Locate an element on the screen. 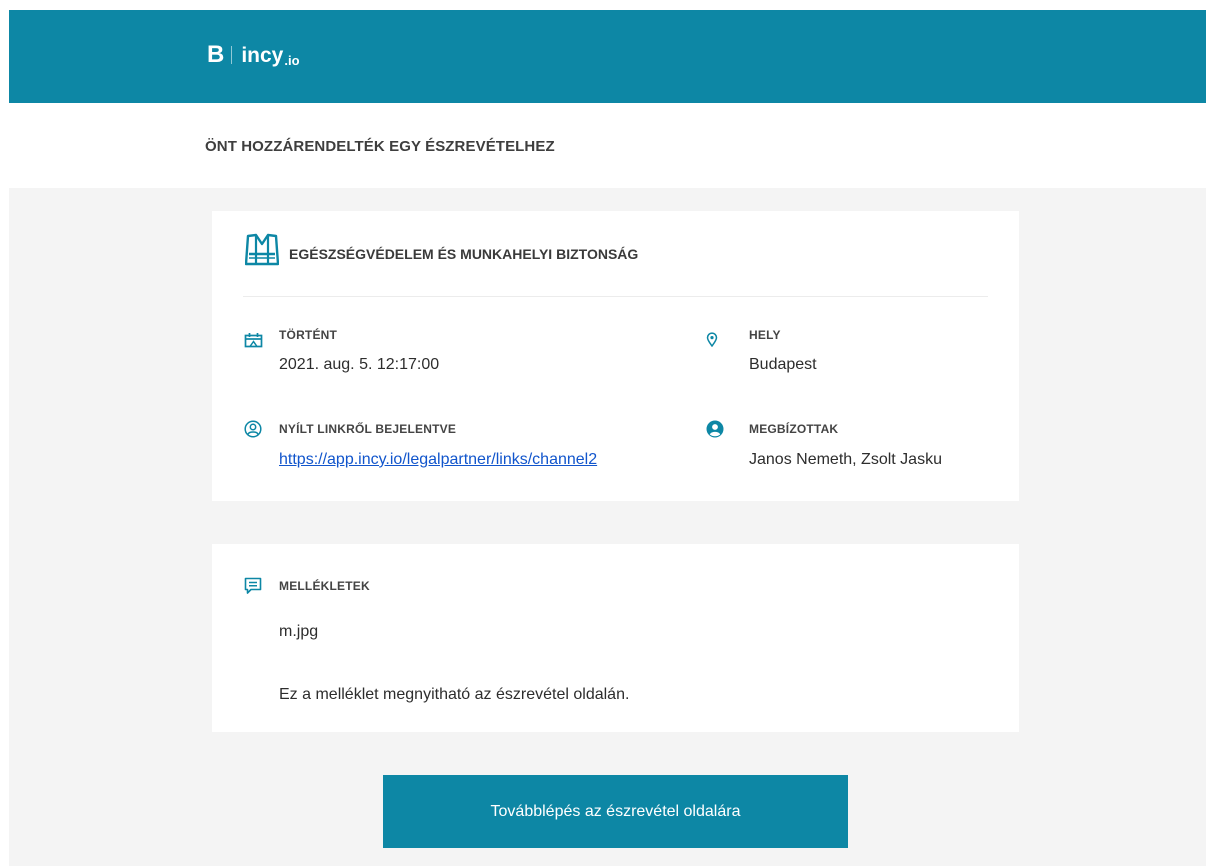 The width and height of the screenshot is (1206, 866). logo-name: incy is located at coordinates (262, 55).